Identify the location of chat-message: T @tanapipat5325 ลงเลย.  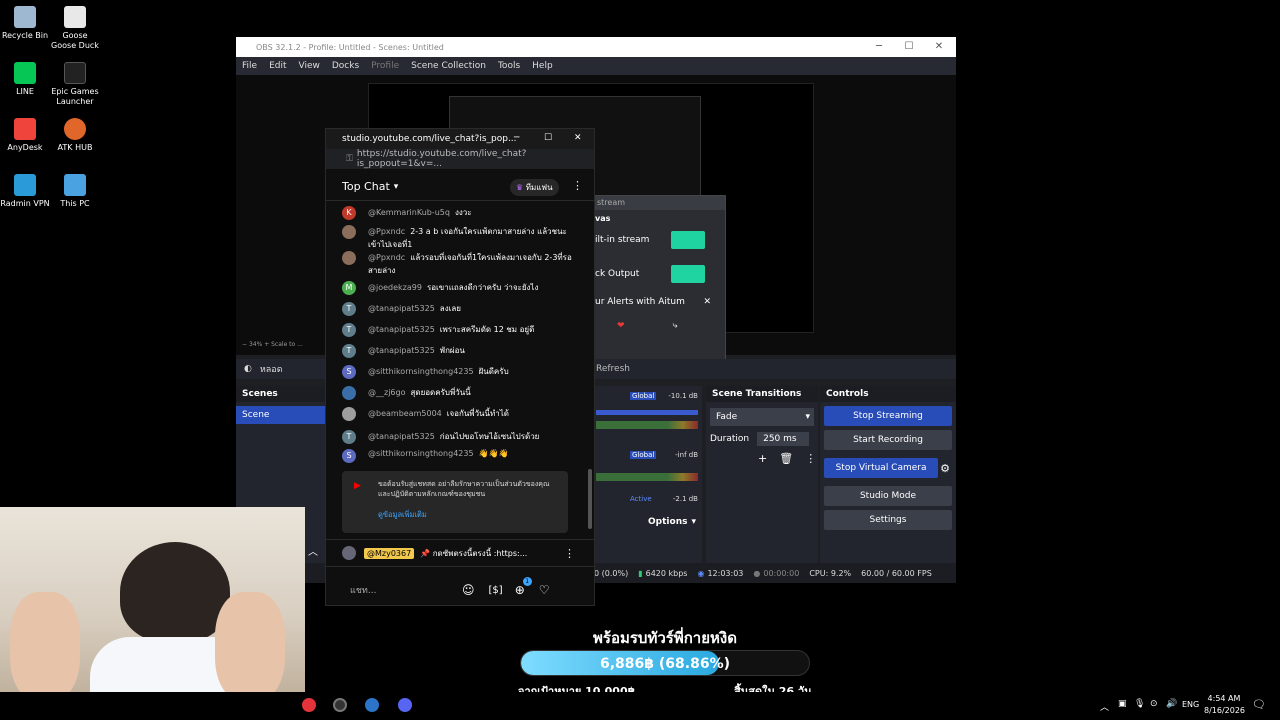
(462, 309).